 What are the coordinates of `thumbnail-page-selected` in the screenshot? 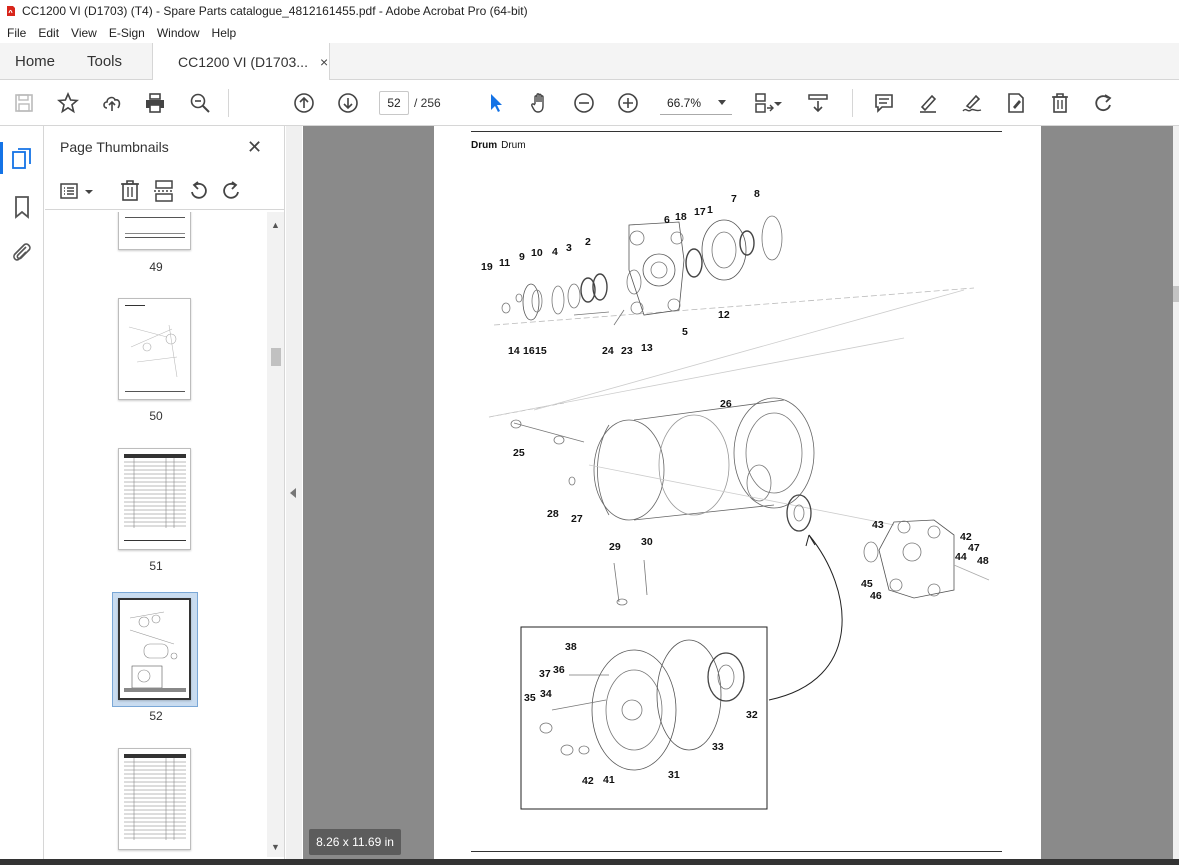 It's located at (154, 649).